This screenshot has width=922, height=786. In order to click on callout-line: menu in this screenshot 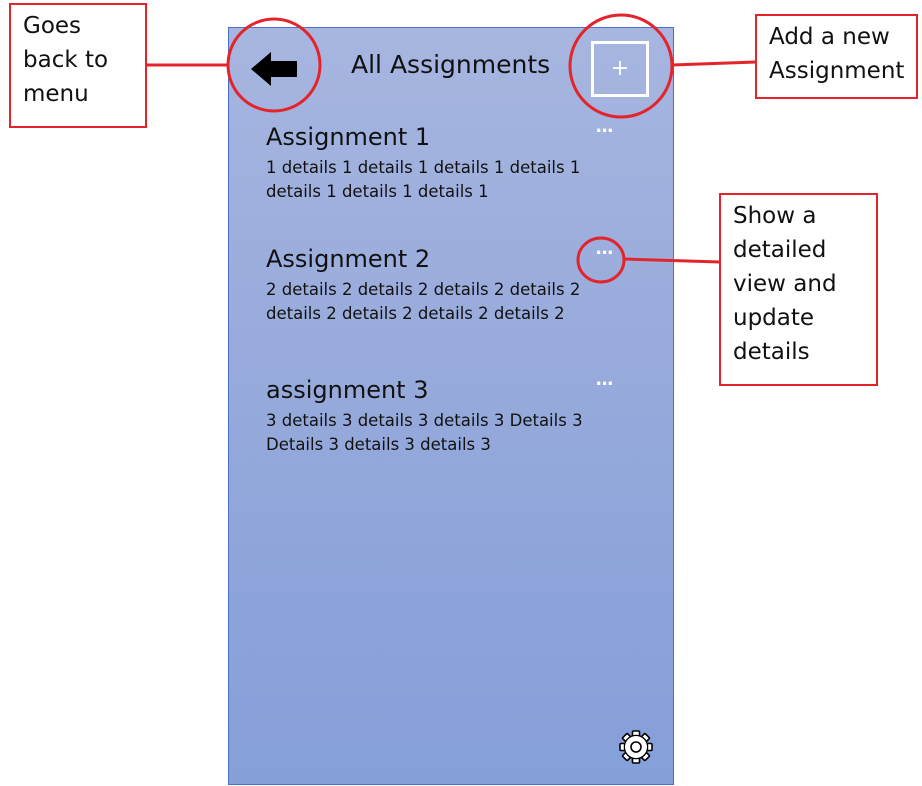, I will do `click(56, 94)`.